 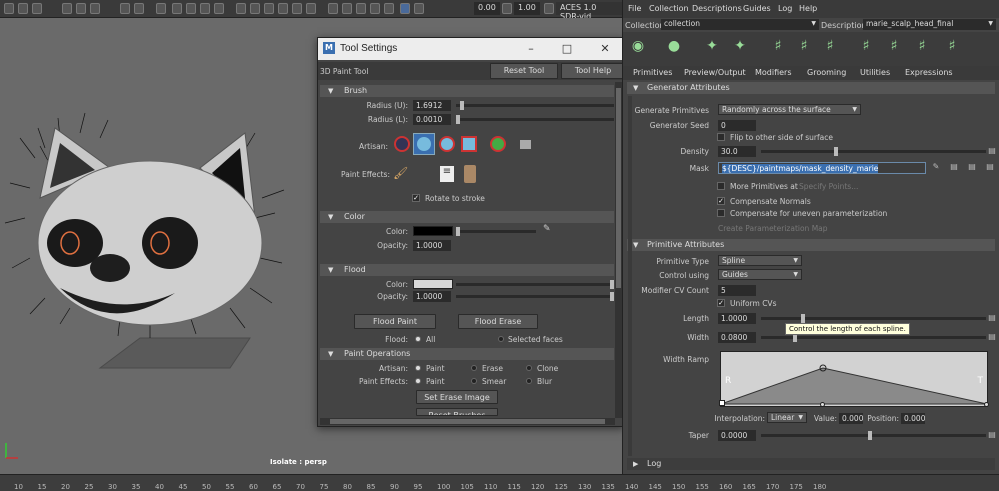 I want to click on width-slider, so click(x=873, y=337).